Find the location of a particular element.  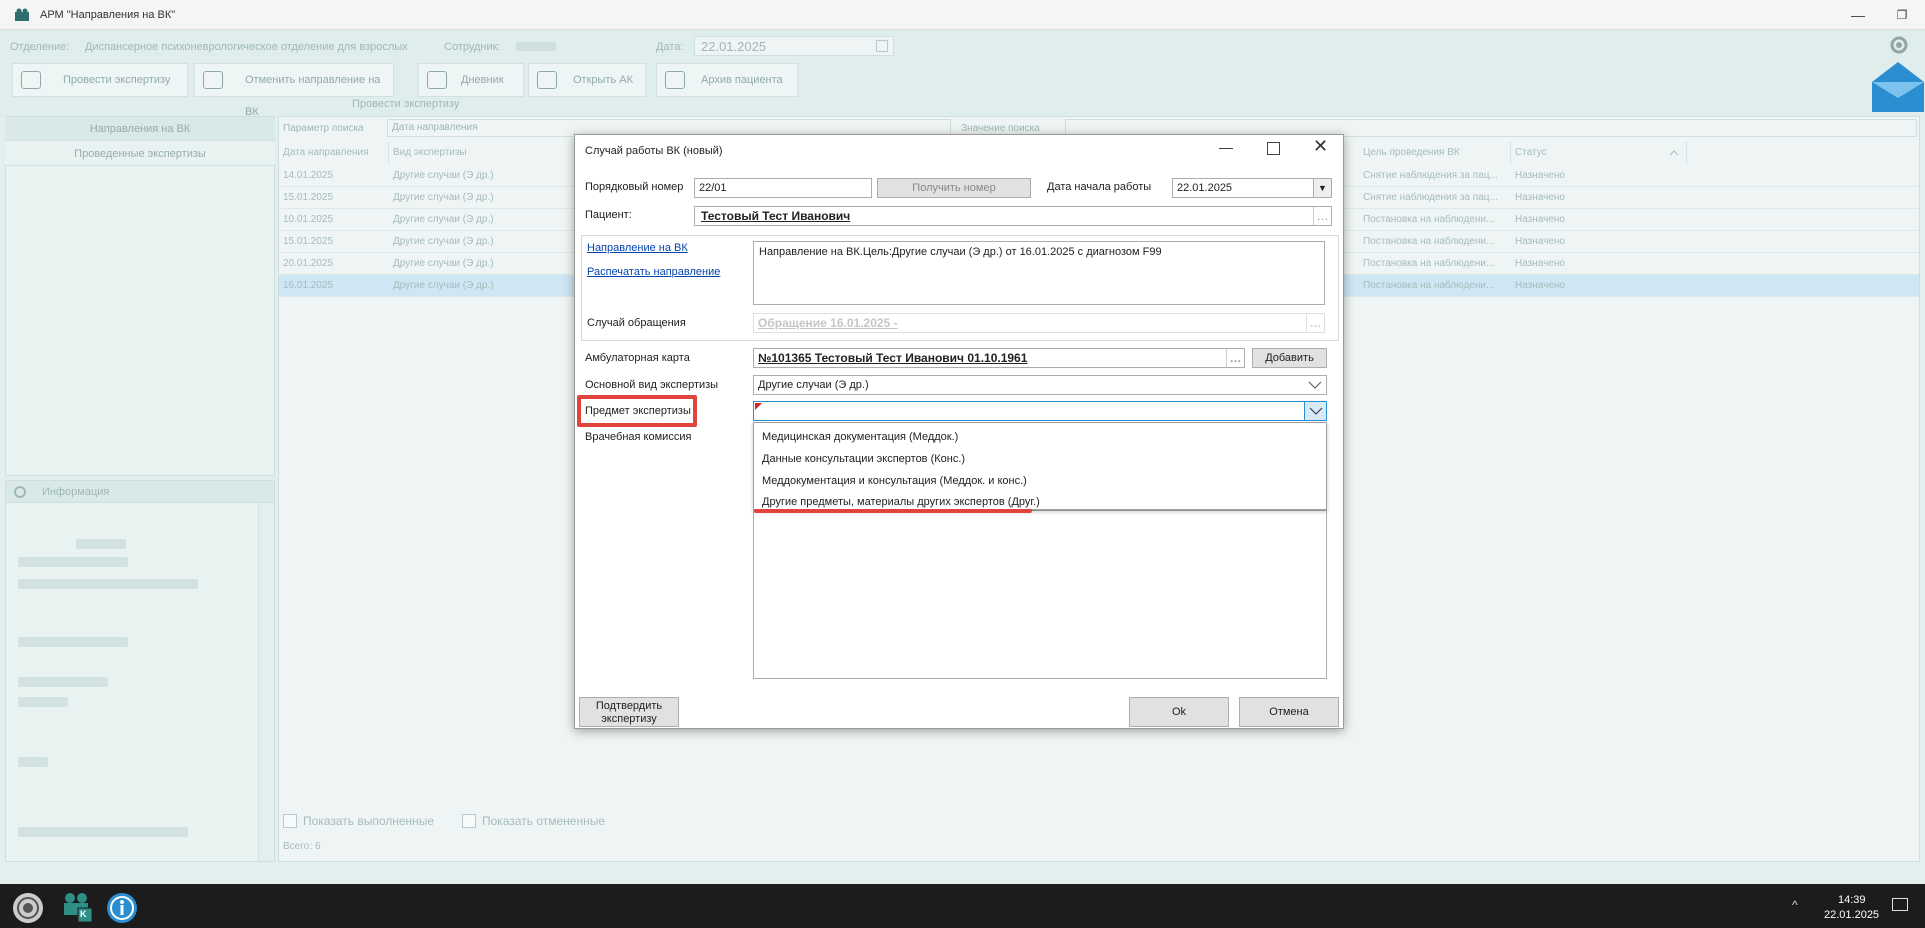

referral-link: Направление на ВК is located at coordinates (637, 248).